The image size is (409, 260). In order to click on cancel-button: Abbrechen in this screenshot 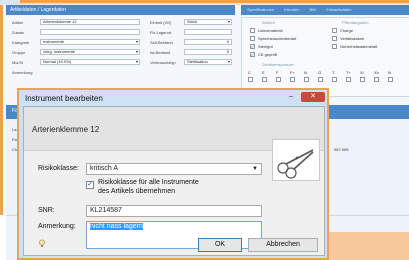, I will do `click(283, 245)`.